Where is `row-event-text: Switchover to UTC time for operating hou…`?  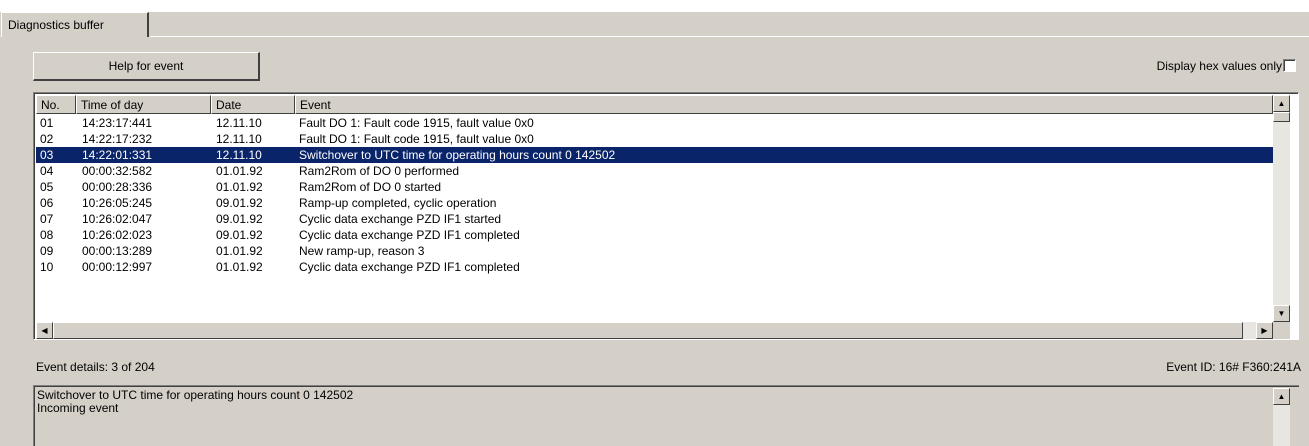
row-event-text: Switchover to UTC time for operating hou… is located at coordinates (457, 155).